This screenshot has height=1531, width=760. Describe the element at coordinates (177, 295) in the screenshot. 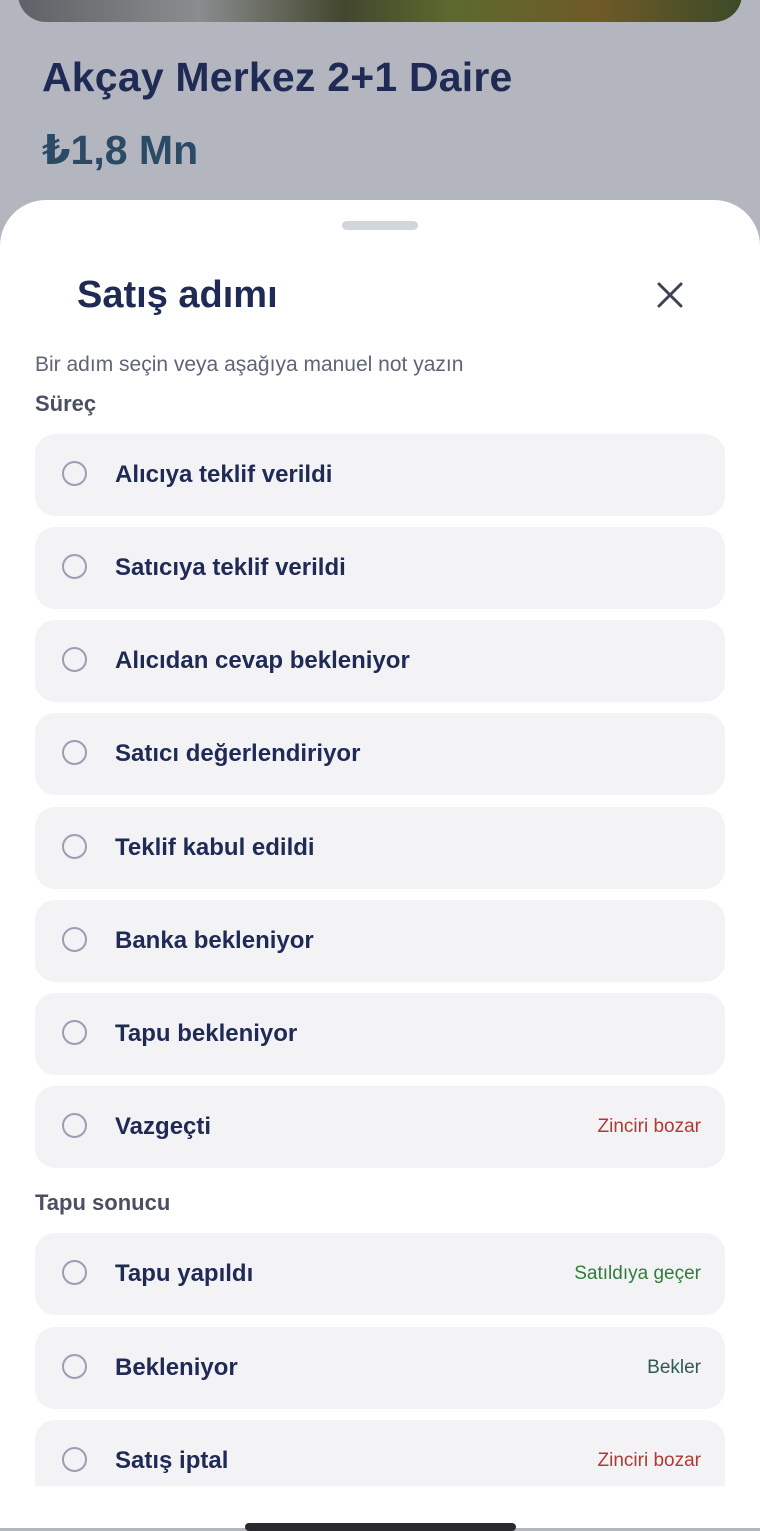

I see `sheet-title: Satış adımı` at that location.